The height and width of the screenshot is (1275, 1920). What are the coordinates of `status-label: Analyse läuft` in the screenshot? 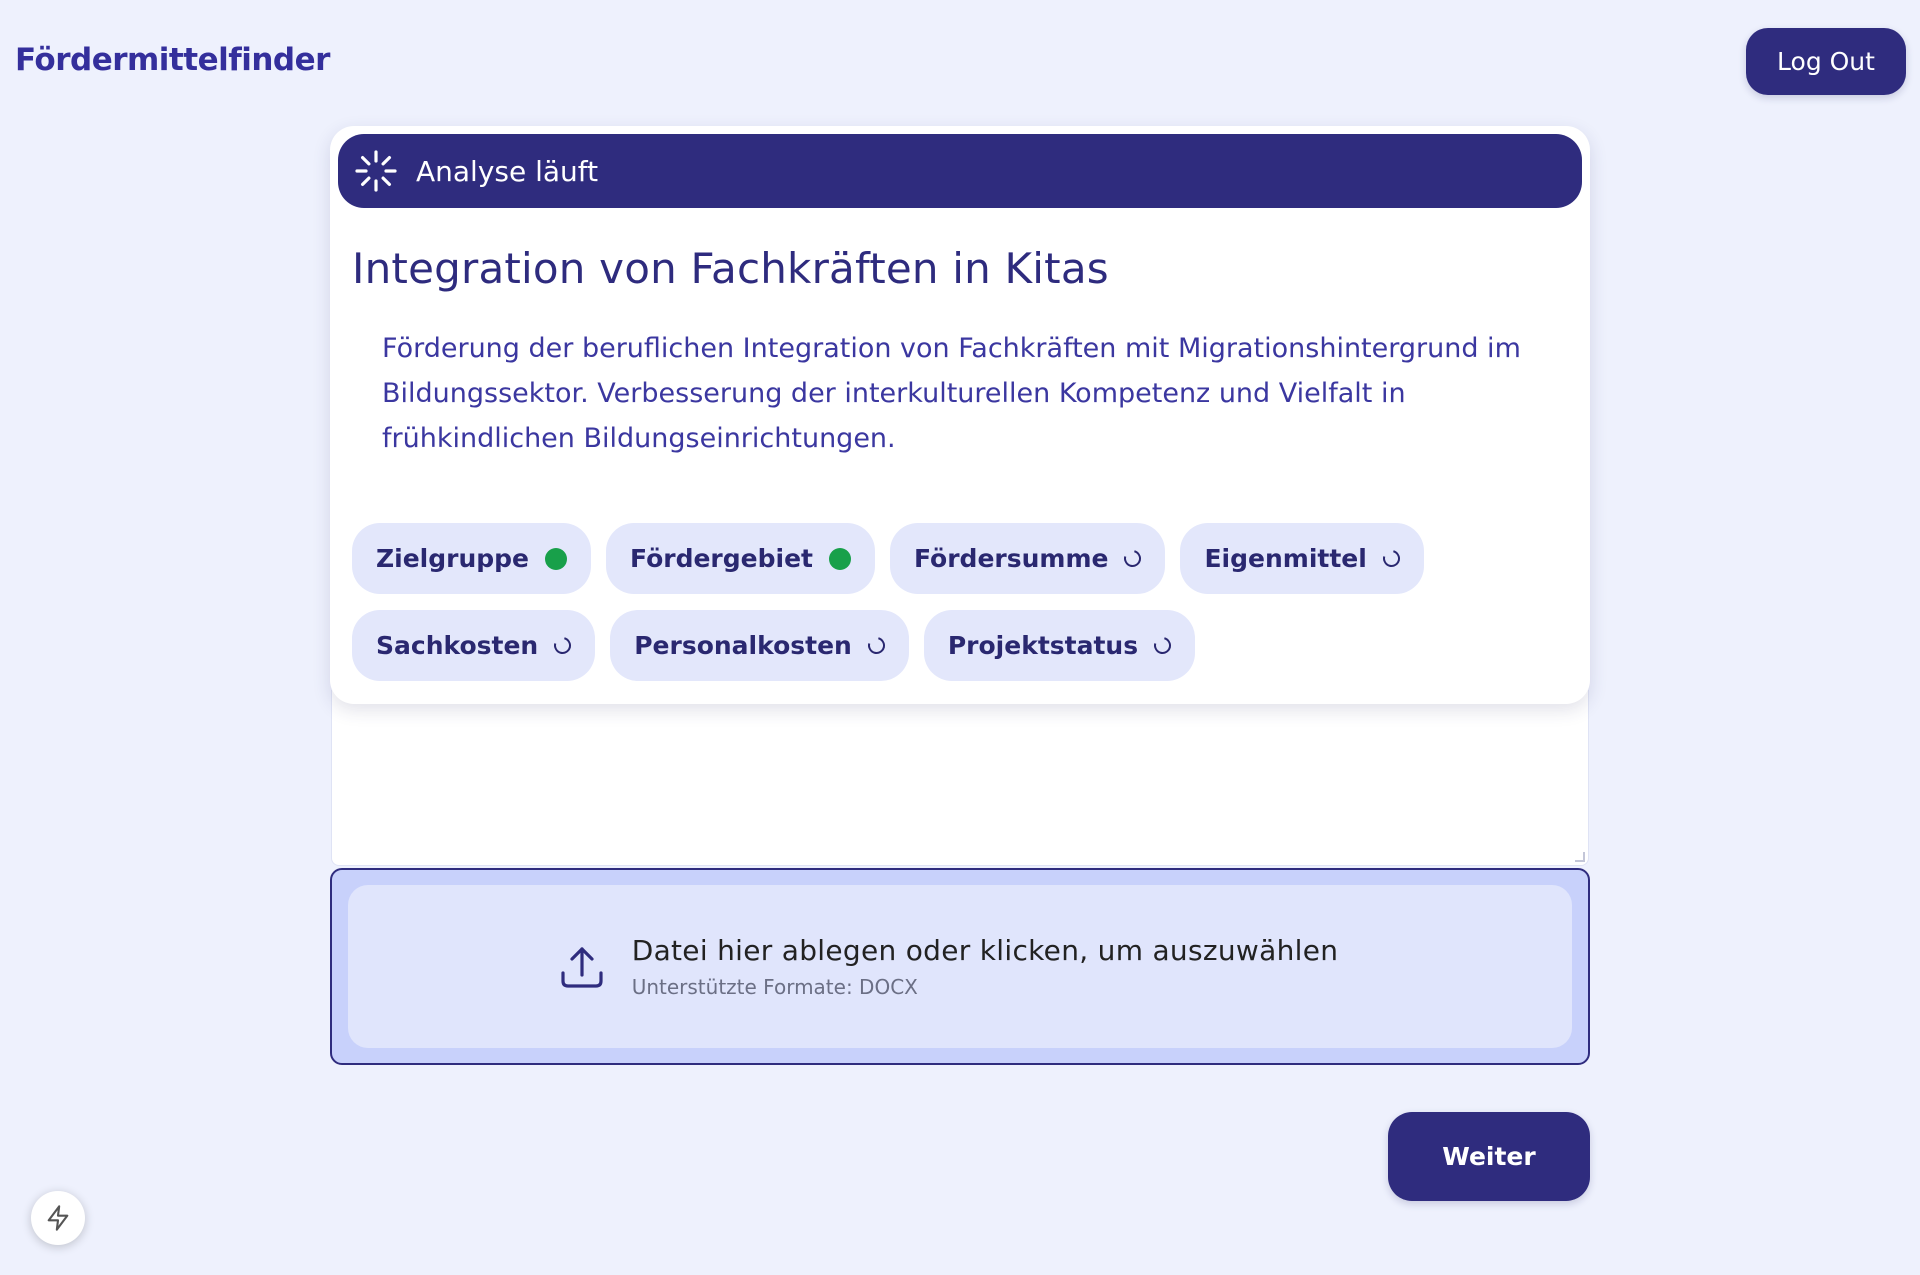 It's located at (507, 171).